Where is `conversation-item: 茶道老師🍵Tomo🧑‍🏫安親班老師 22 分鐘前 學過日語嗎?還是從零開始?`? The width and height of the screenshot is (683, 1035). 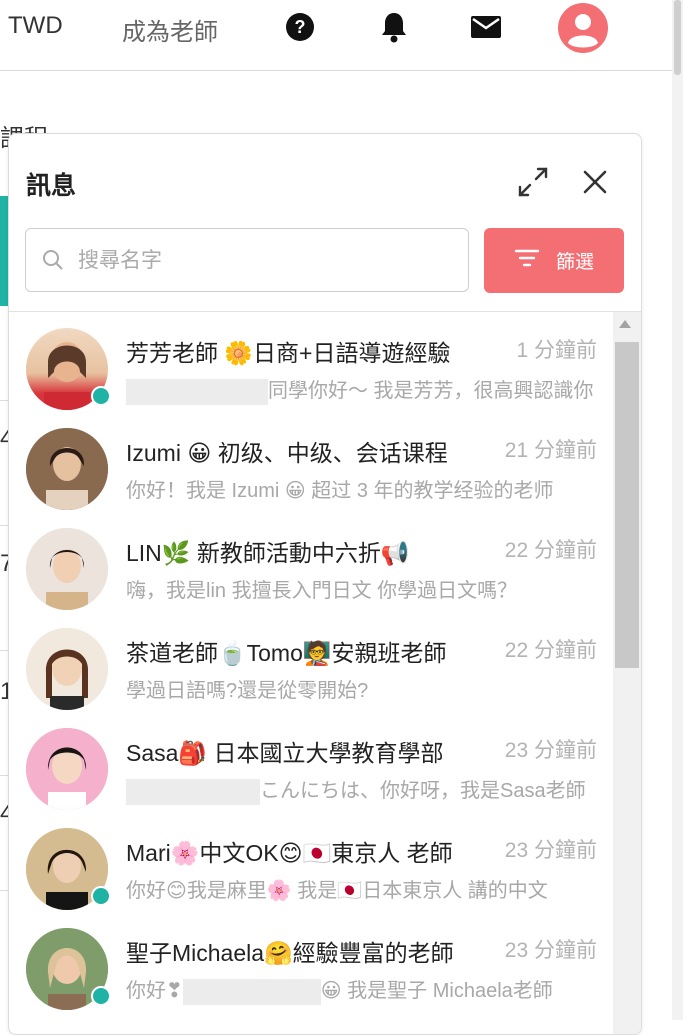
conversation-item: 茶道老師🍵Tomo🧑‍🏫安親班老師 22 分鐘前 學過日語嗎?還是從零開始? is located at coordinates (311, 662).